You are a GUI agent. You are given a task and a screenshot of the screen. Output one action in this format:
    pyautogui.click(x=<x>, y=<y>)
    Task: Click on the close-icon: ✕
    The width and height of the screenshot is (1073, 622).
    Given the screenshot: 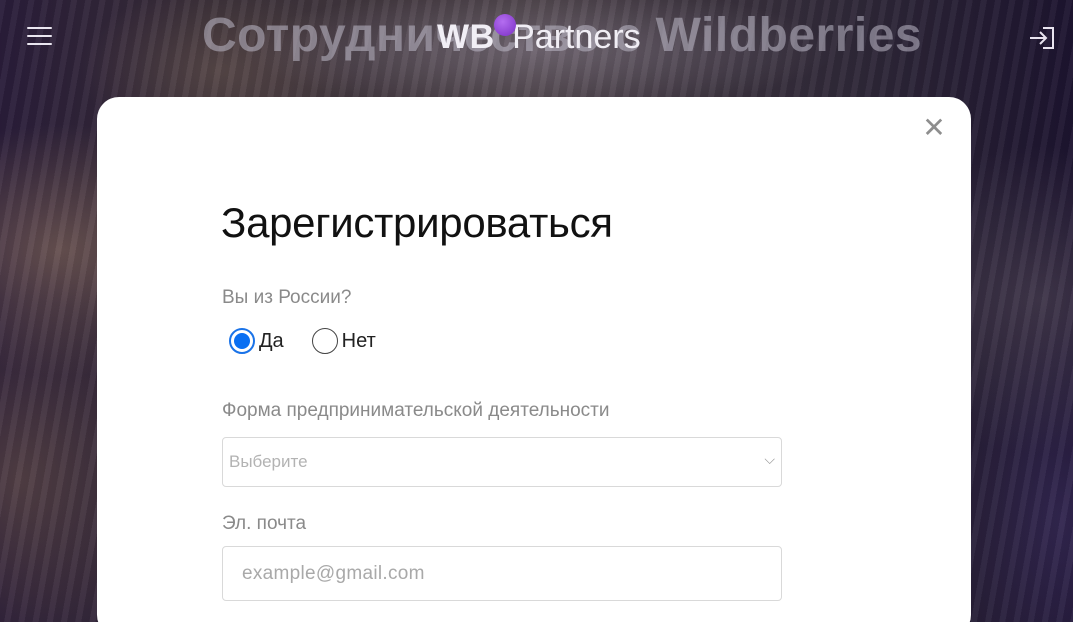 What is the action you would take?
    pyautogui.click(x=934, y=128)
    